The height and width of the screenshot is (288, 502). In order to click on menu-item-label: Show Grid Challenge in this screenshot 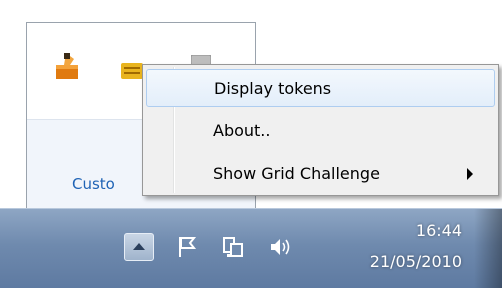, I will do `click(296, 173)`.